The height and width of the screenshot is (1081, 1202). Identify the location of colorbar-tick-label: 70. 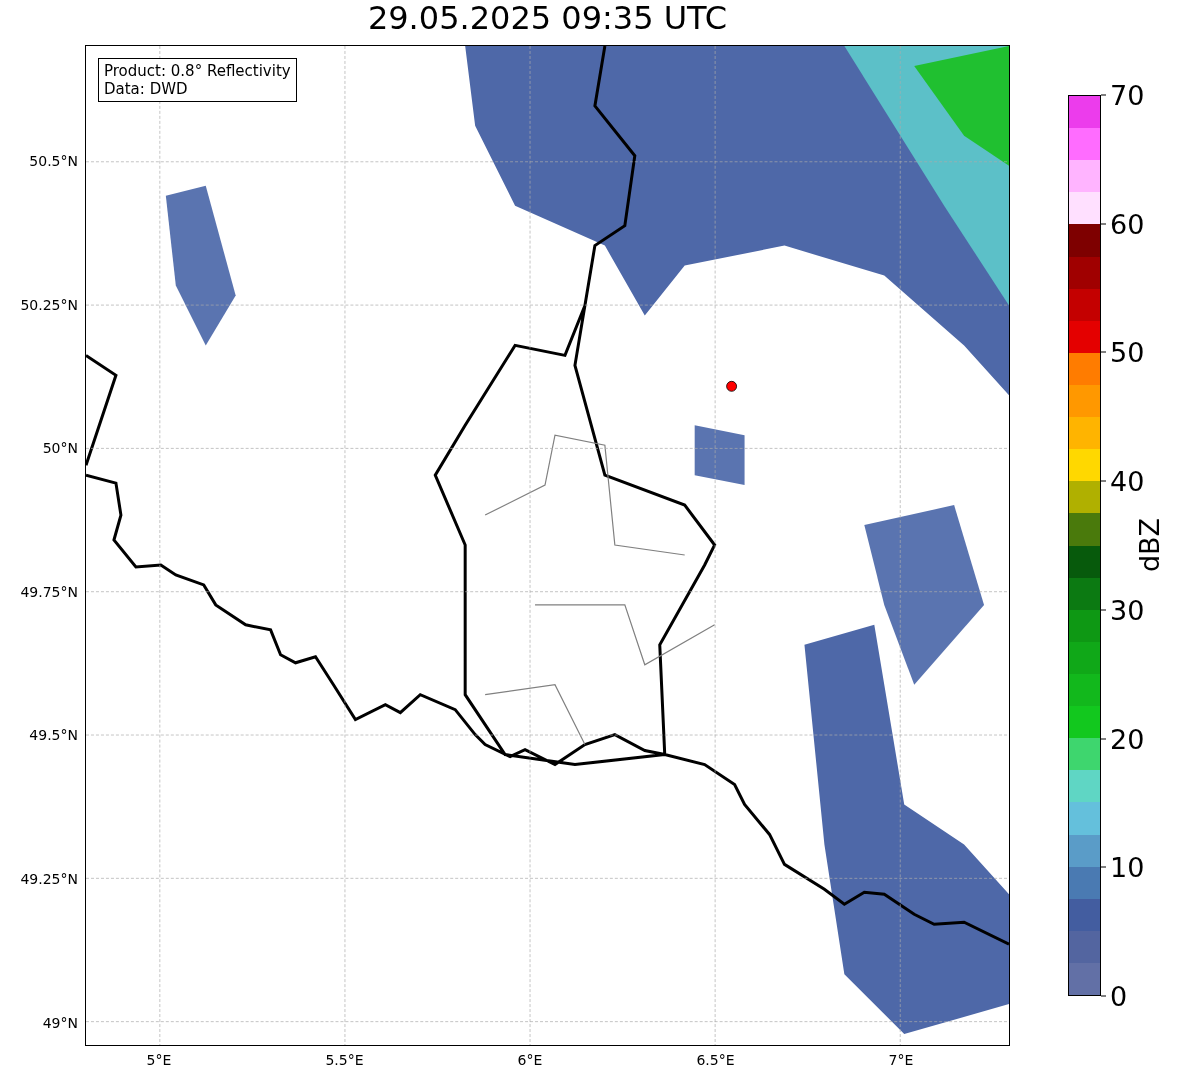
(1127, 95).